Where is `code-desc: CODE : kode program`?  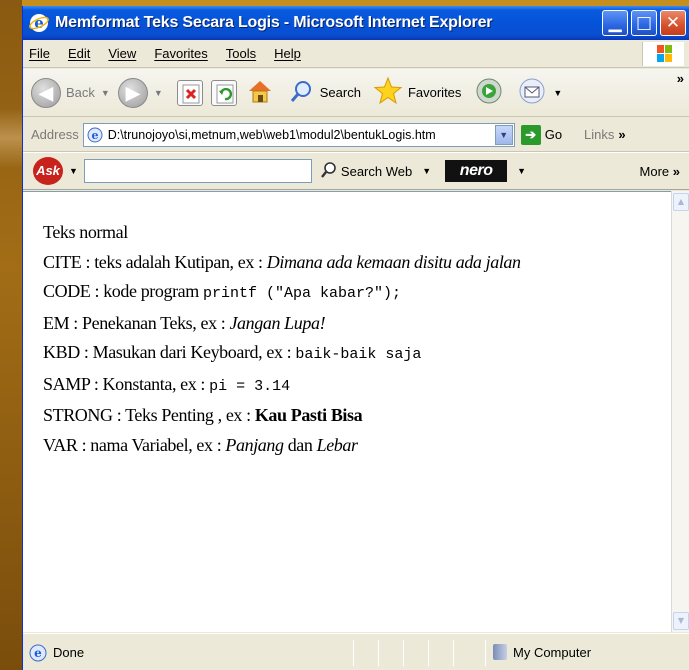
code-desc: CODE : kode program is located at coordinates (123, 291).